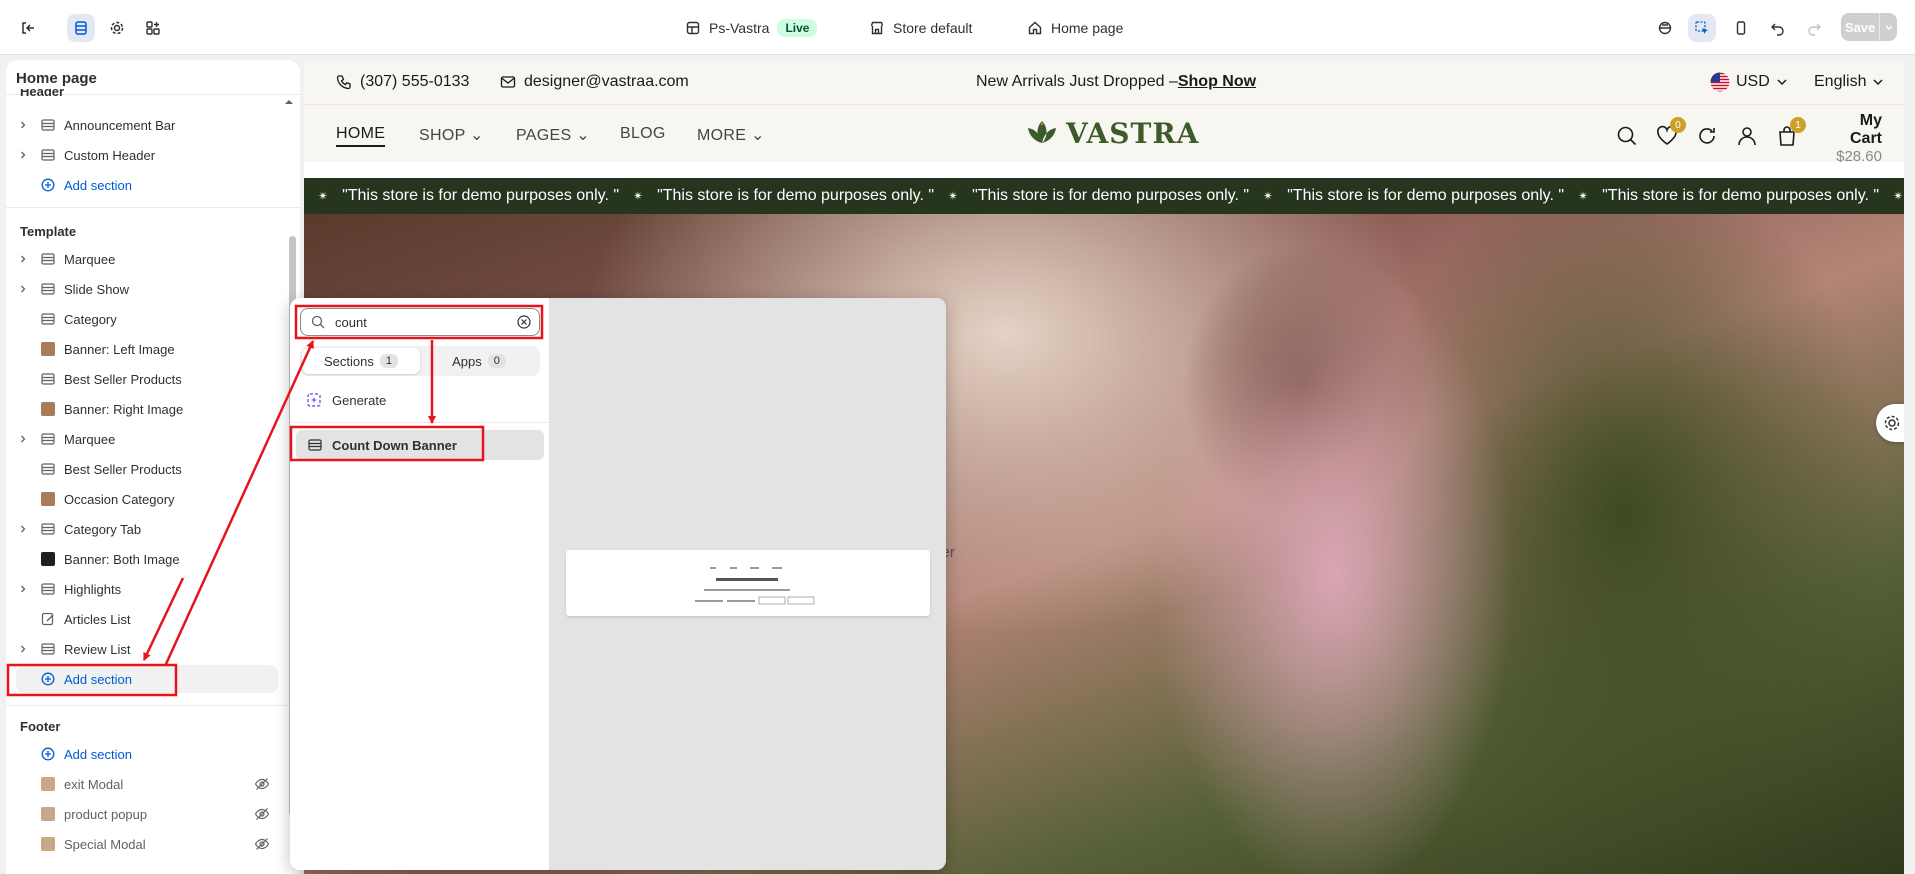 The width and height of the screenshot is (1915, 874). I want to click on store-selector: Ps-Vastra Live, so click(751, 28).